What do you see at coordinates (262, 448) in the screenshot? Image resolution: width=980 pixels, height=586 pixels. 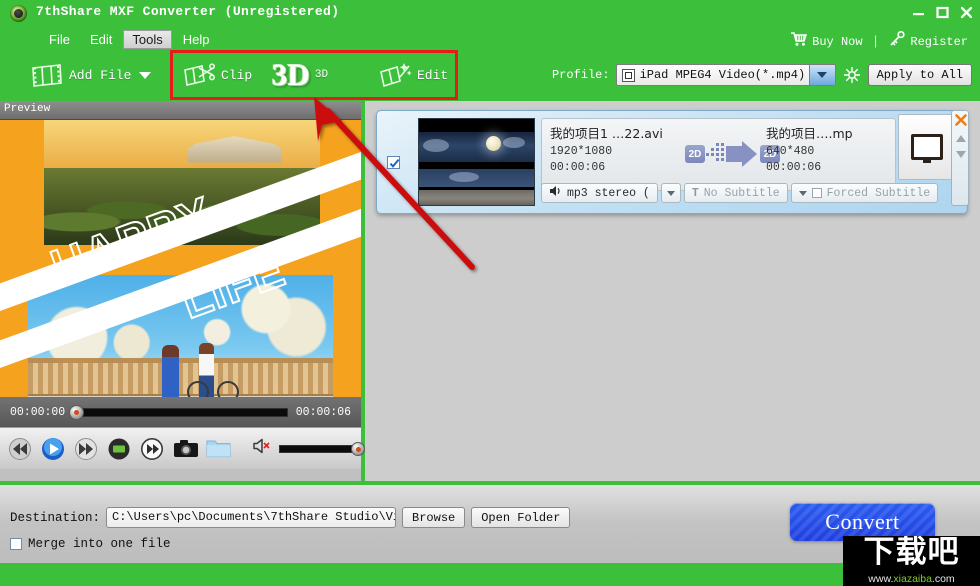 I see `volume-mute-icon` at bounding box center [262, 448].